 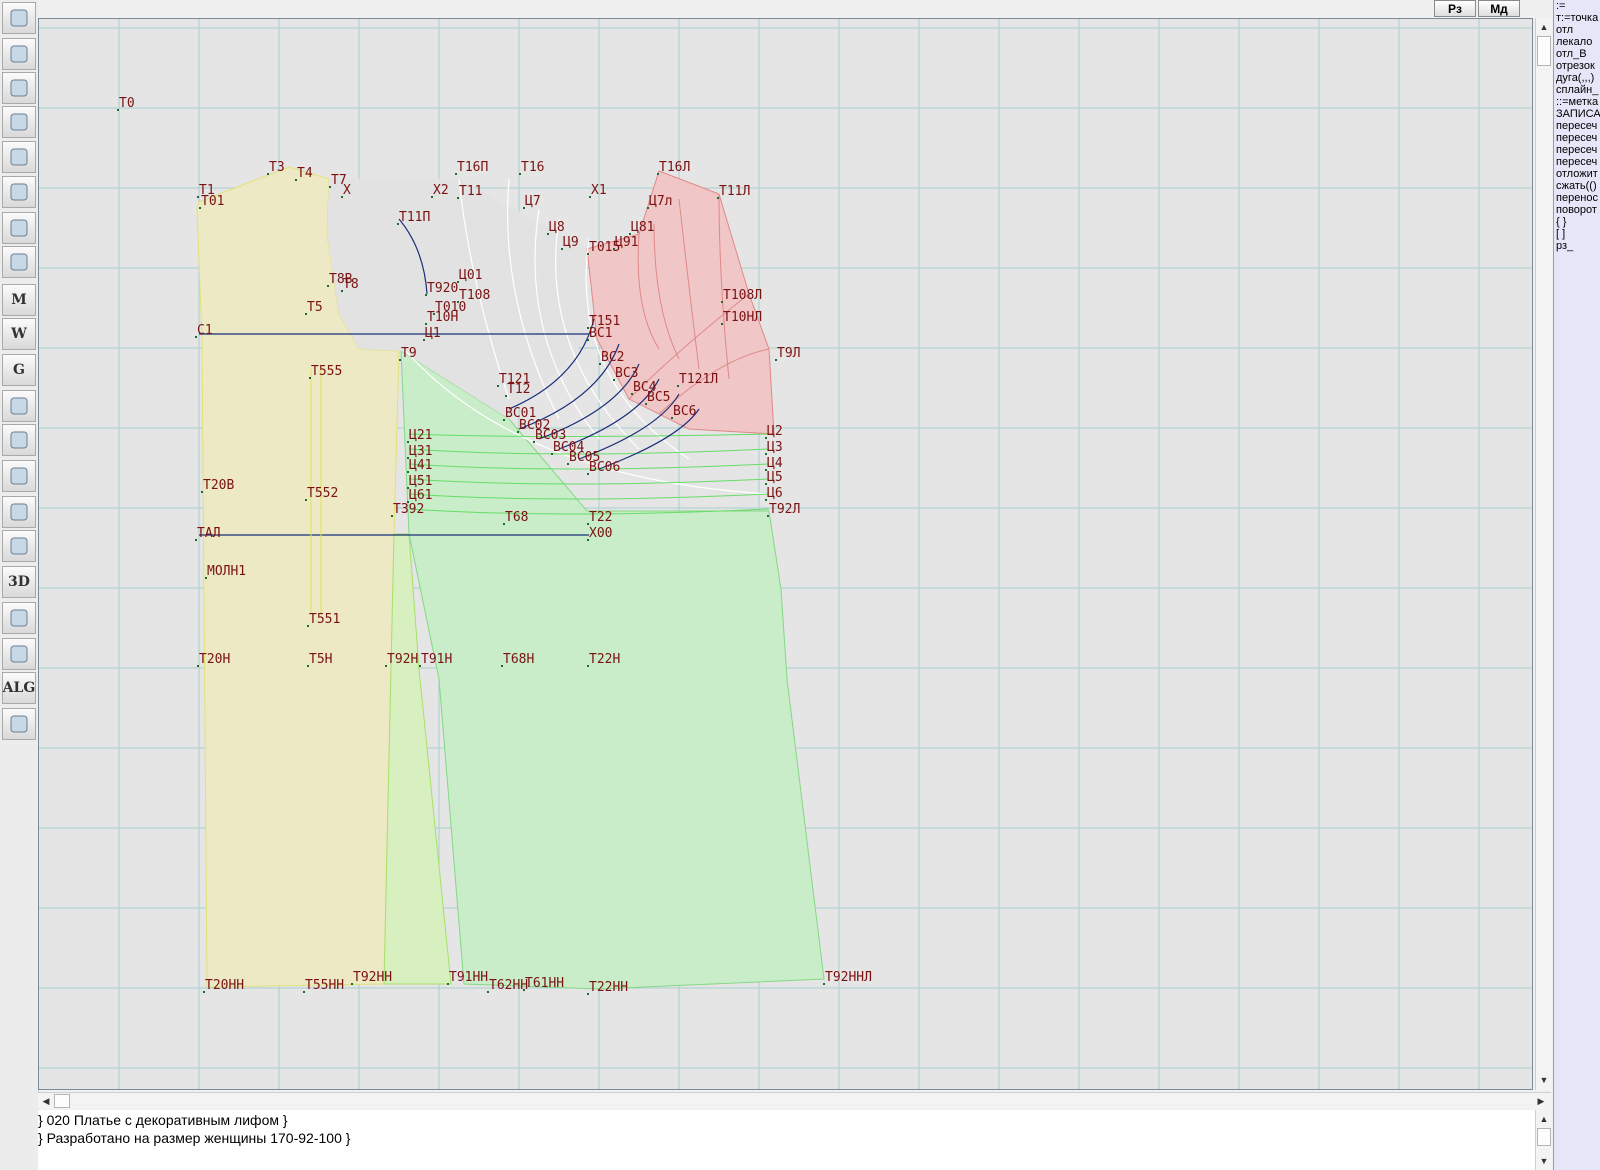 I want to click on command-item: [ ], so click(x=1577, y=234).